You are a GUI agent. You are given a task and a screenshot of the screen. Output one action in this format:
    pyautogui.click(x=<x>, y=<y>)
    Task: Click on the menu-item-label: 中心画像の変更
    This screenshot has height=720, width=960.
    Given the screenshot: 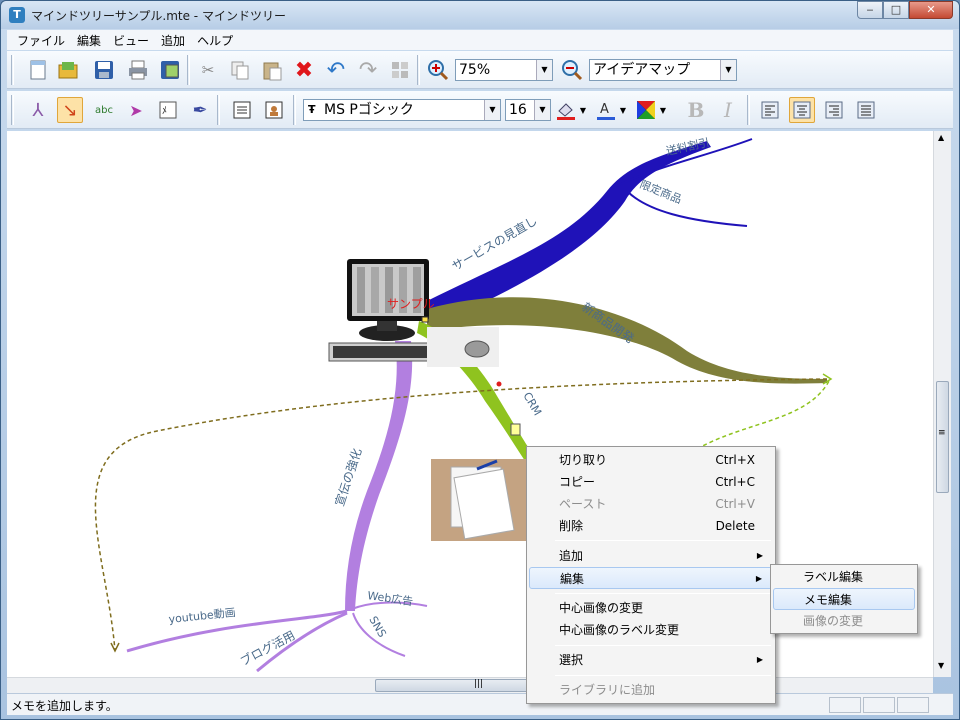 What is the action you would take?
    pyautogui.click(x=601, y=608)
    